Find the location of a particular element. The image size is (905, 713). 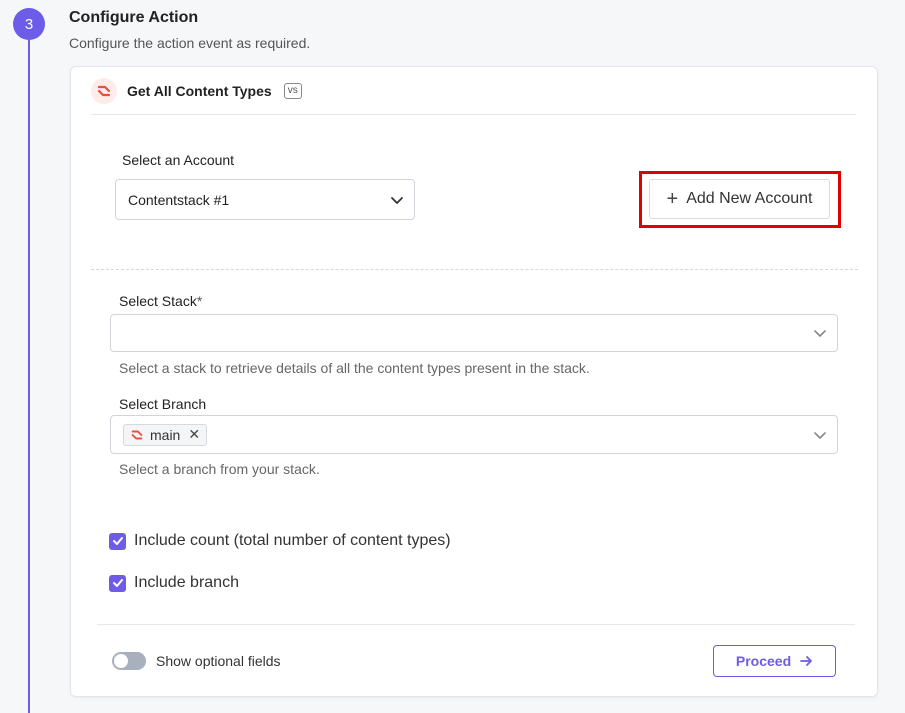

toggle-knob is located at coordinates (121, 661).